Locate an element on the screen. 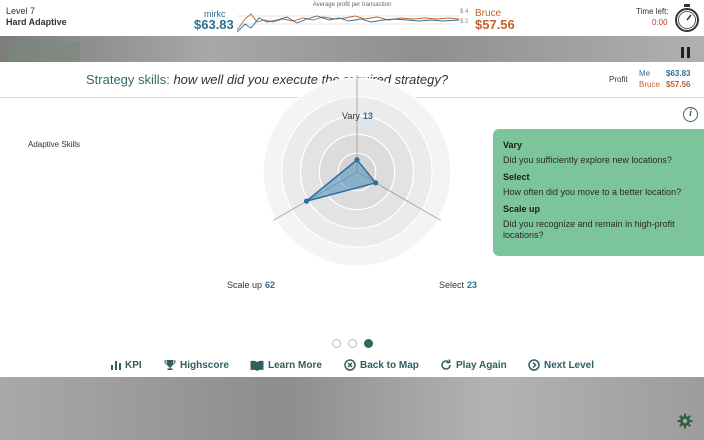  bar-chart-icon is located at coordinates (116, 365).